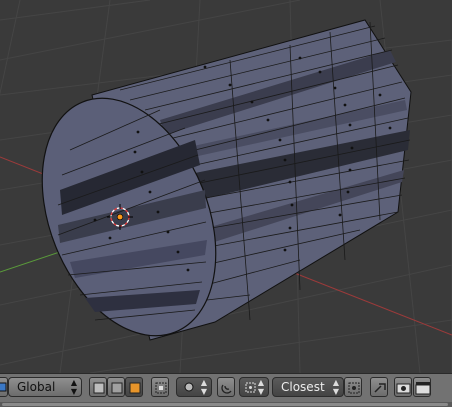  I want to click on render-animation-clapper-icon, so click(422, 387).